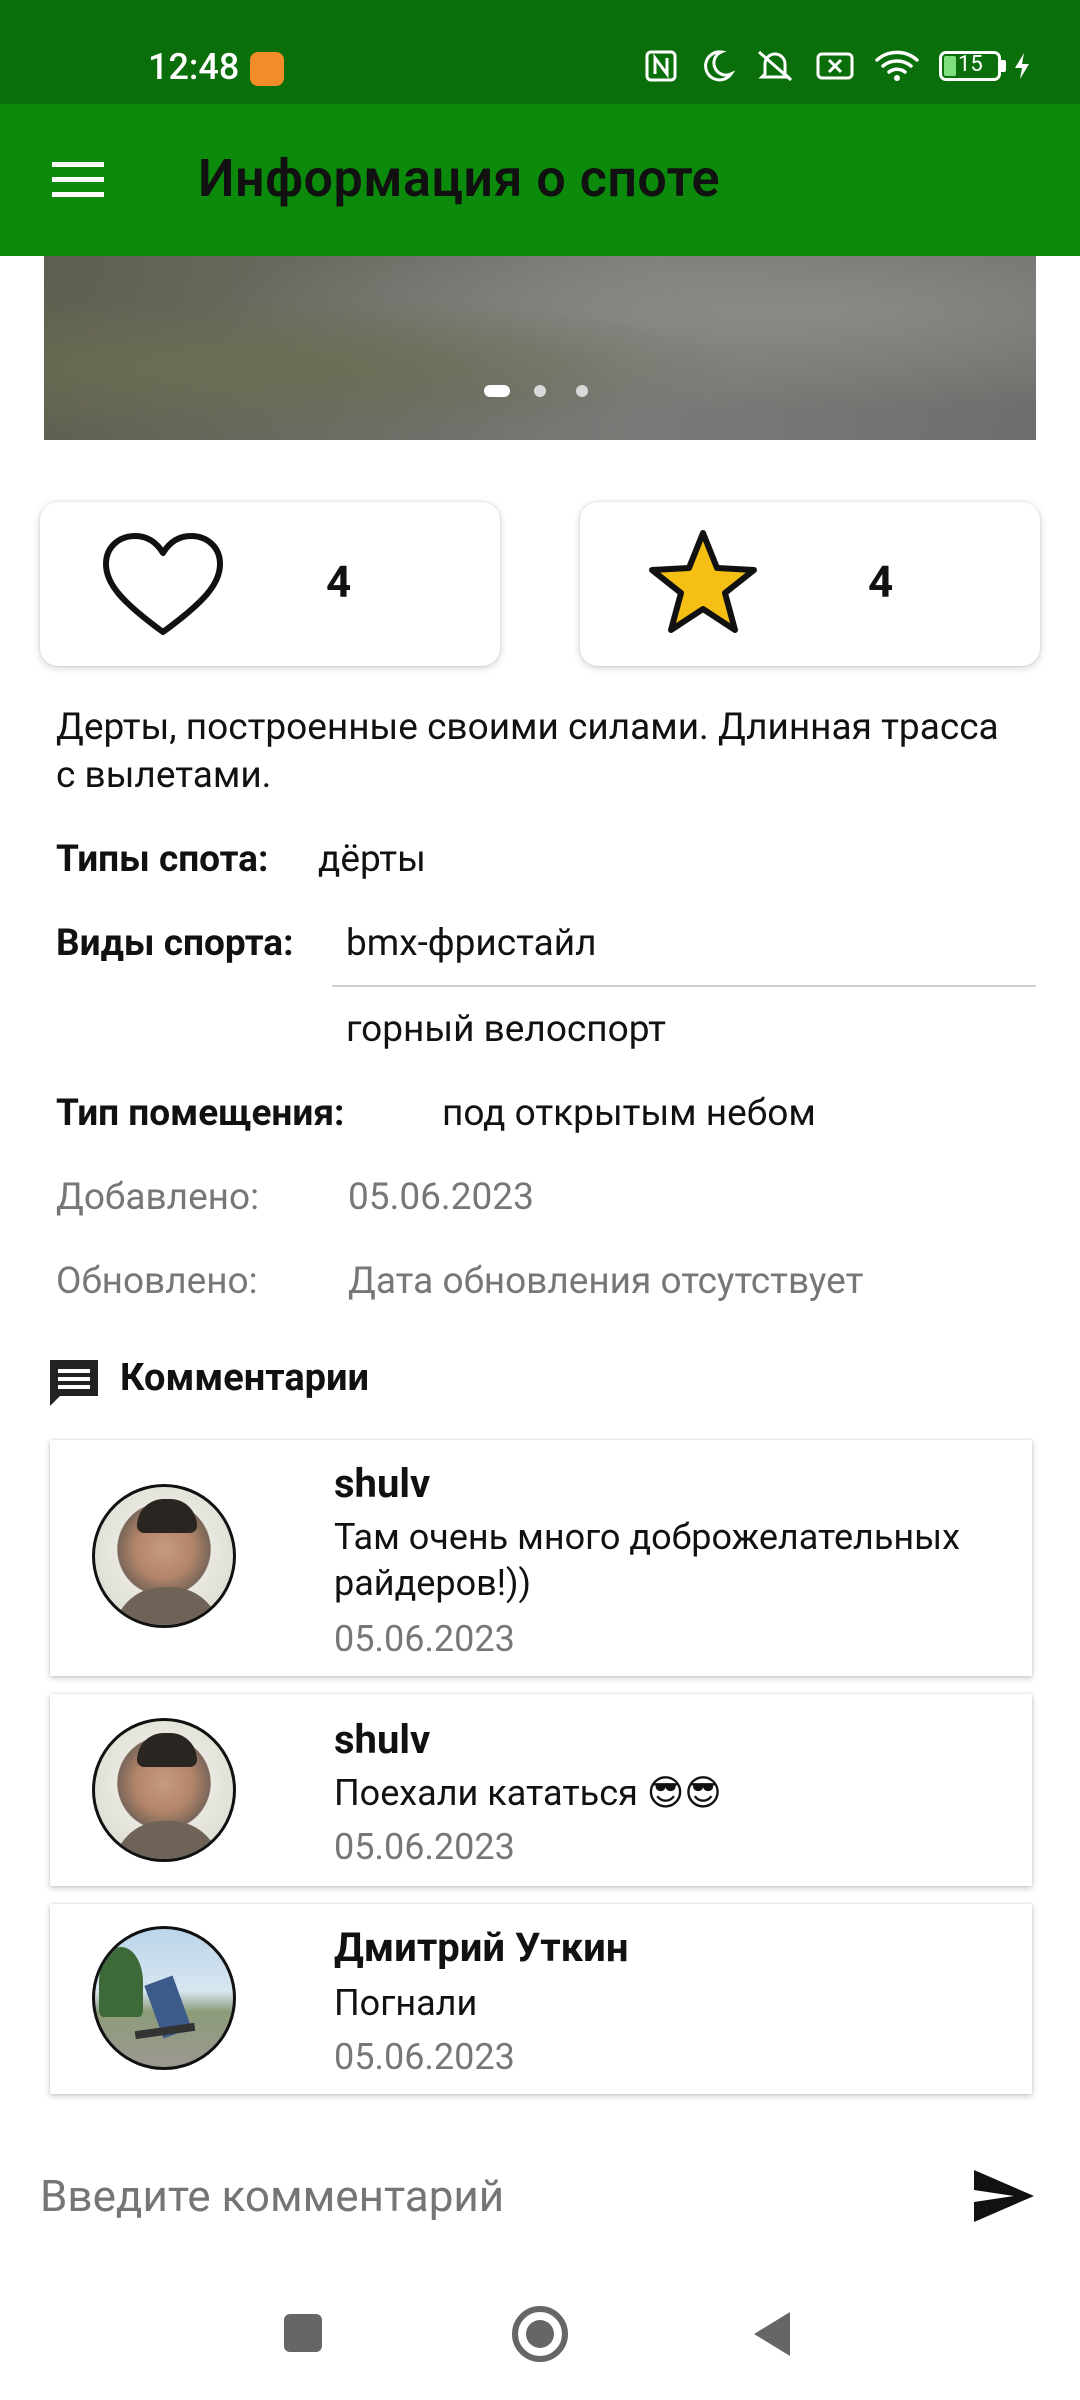 The height and width of the screenshot is (2400, 1080). I want to click on status-icons: 15, so click(837, 66).